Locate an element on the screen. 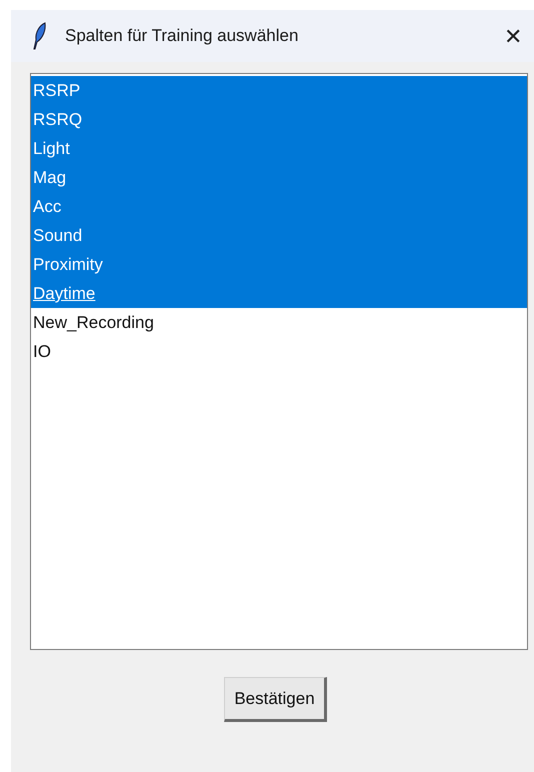 This screenshot has height=772, width=534. window-title: Spalten für Training auswählen is located at coordinates (181, 36).